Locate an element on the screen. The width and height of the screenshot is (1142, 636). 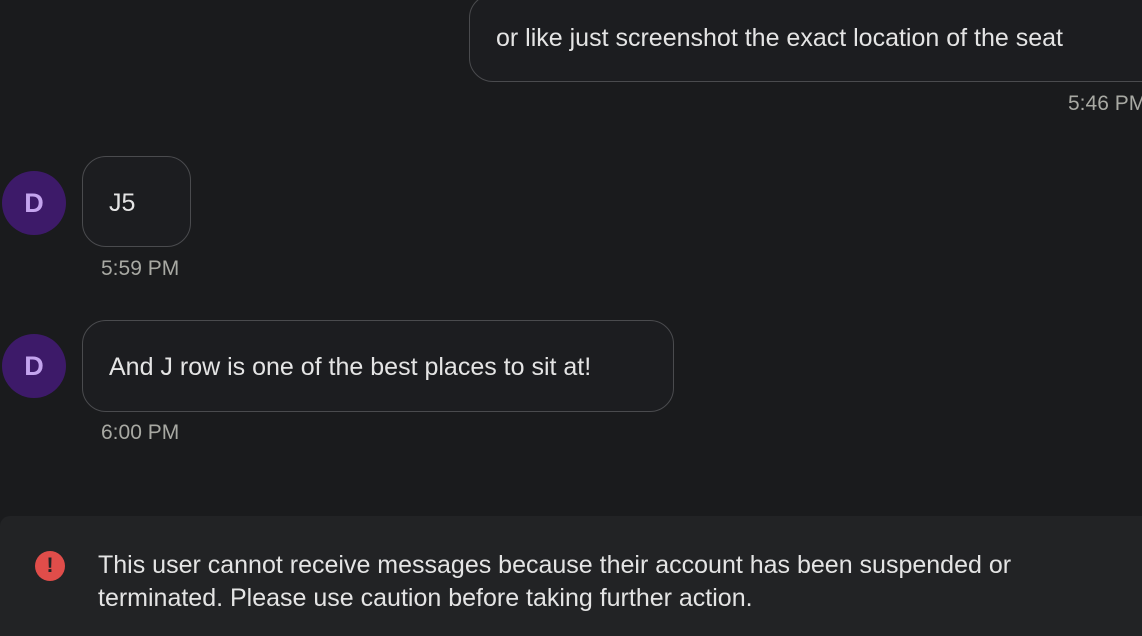
message-timestamp: 6:00 PM is located at coordinates (140, 432).